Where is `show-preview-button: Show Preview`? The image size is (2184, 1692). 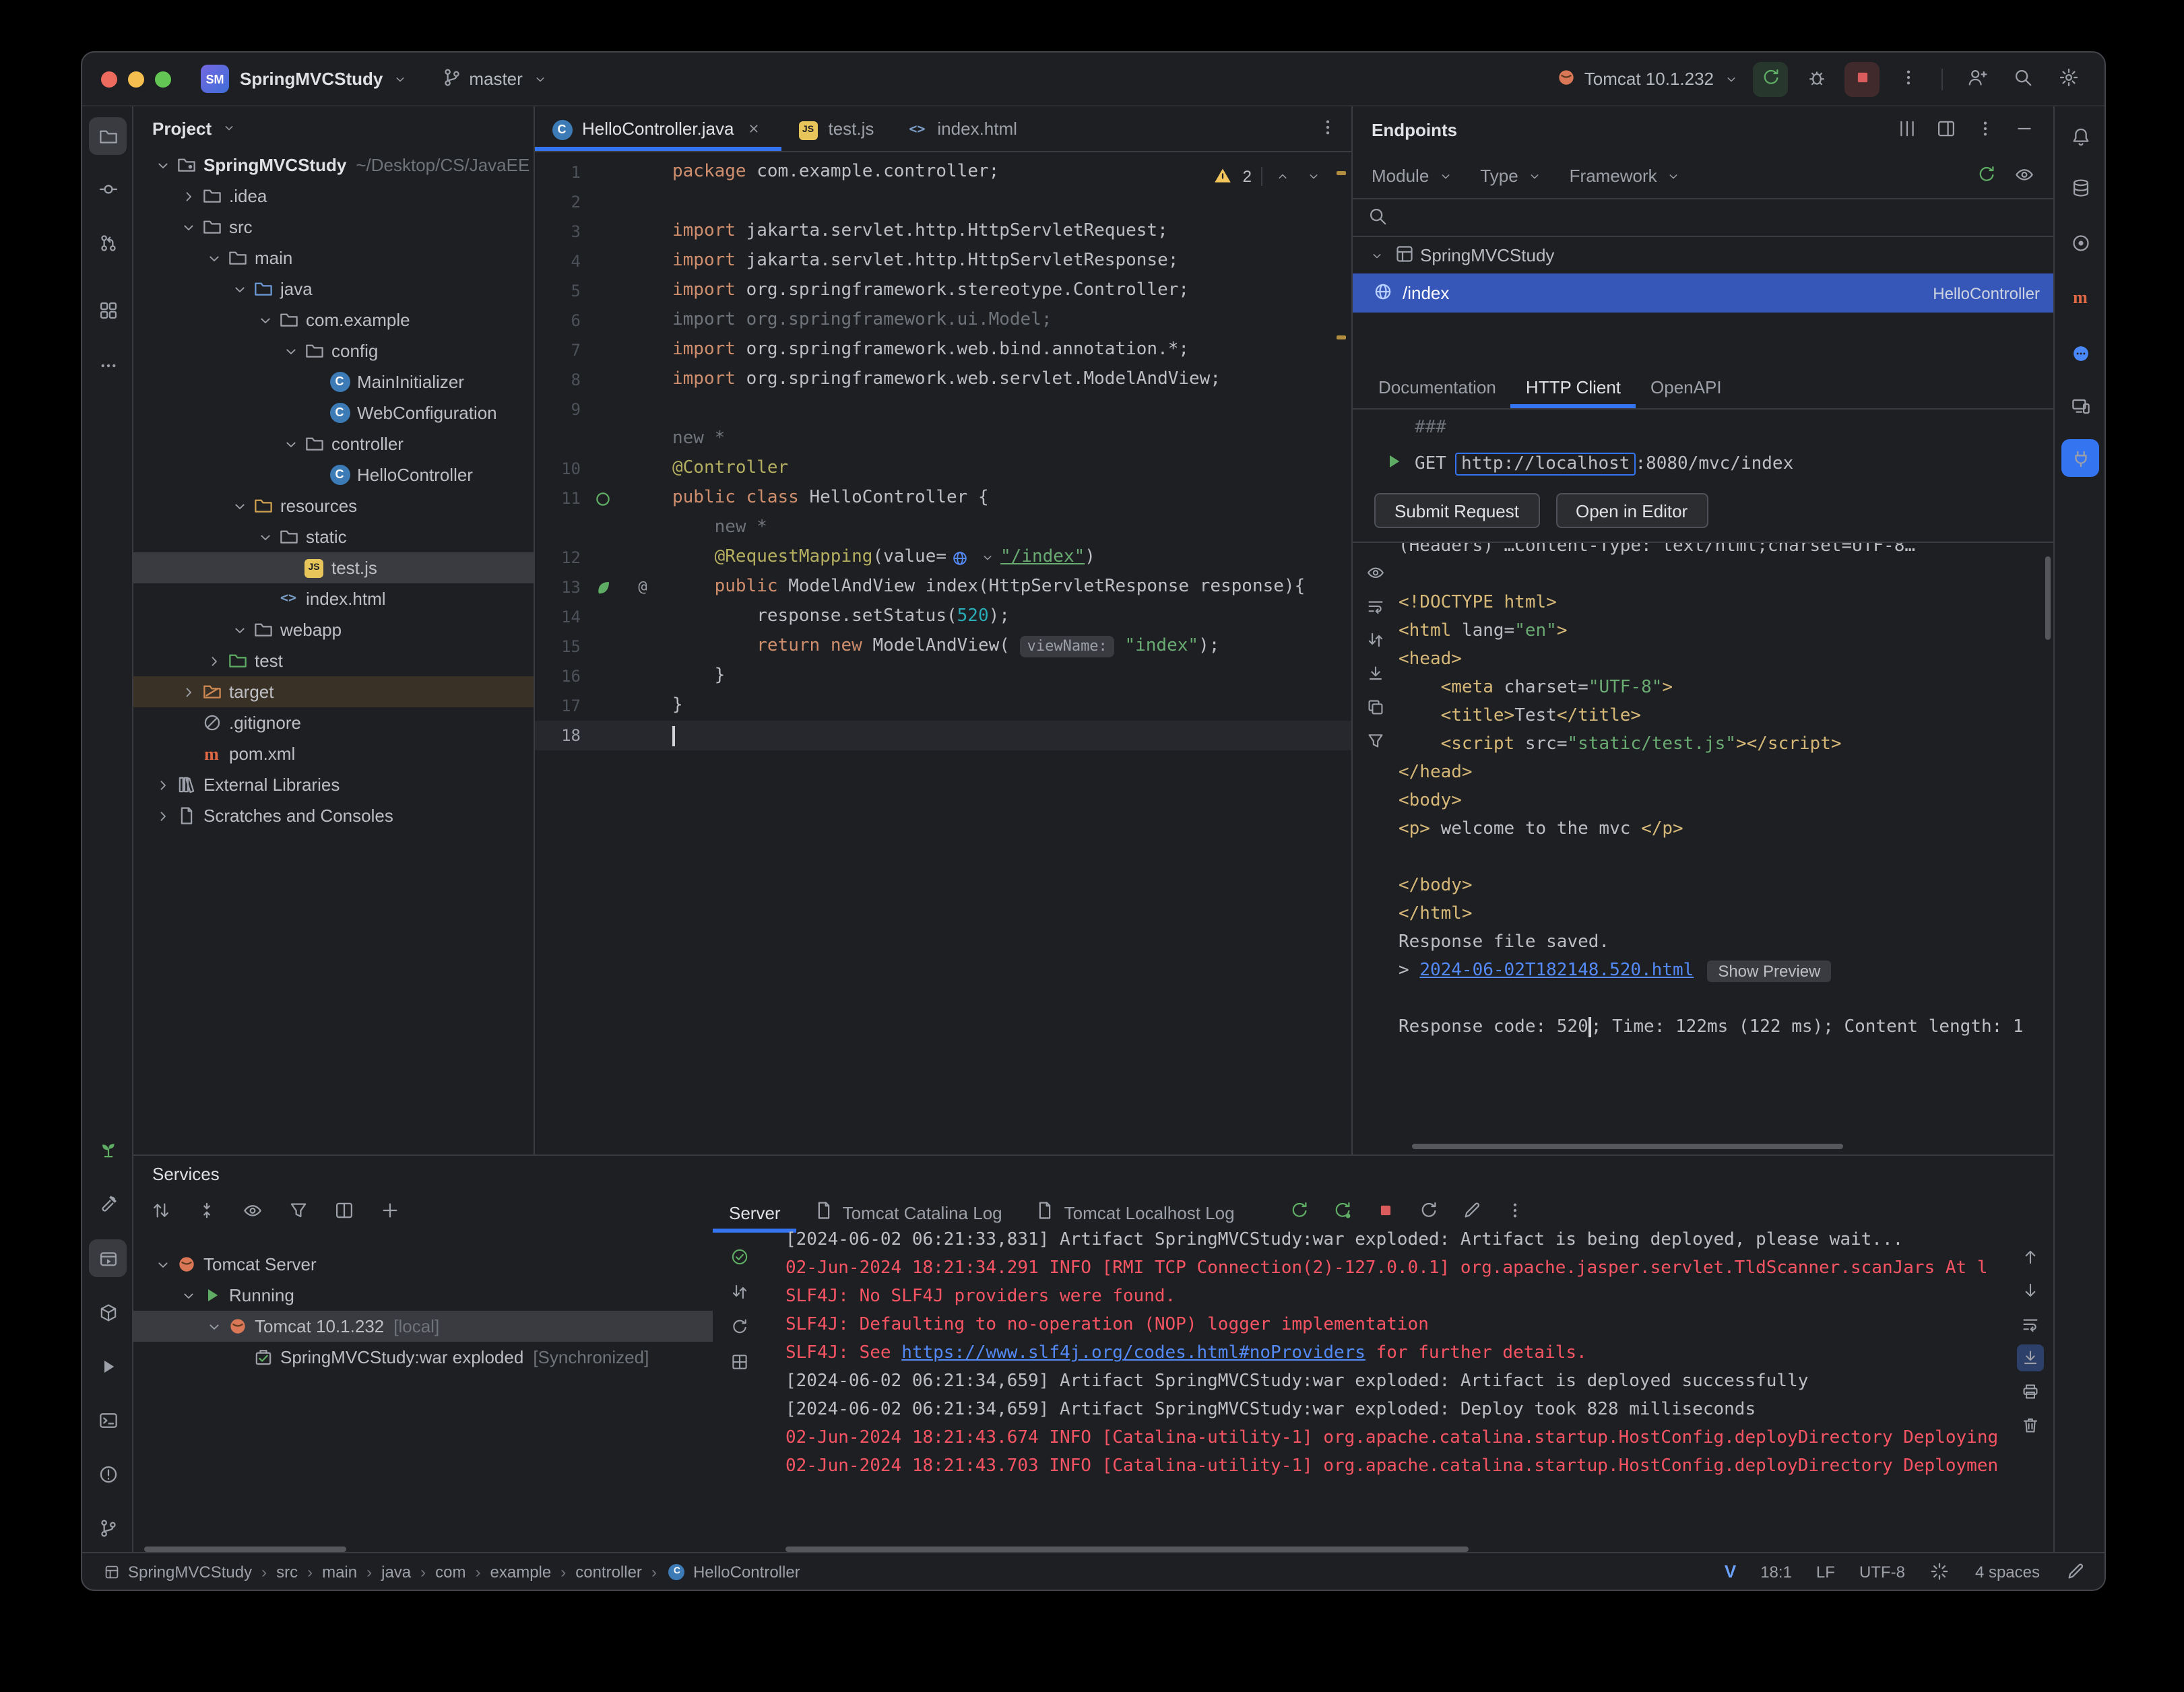
show-preview-button: Show Preview is located at coordinates (1770, 970).